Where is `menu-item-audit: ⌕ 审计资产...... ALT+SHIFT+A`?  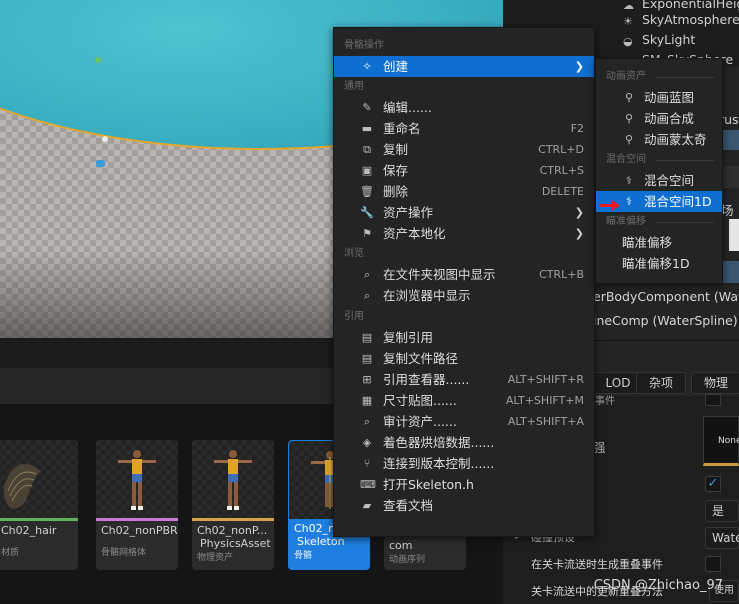
menu-item-audit: ⌕ 审计资产...... ALT+SHIFT+A is located at coordinates (464, 421).